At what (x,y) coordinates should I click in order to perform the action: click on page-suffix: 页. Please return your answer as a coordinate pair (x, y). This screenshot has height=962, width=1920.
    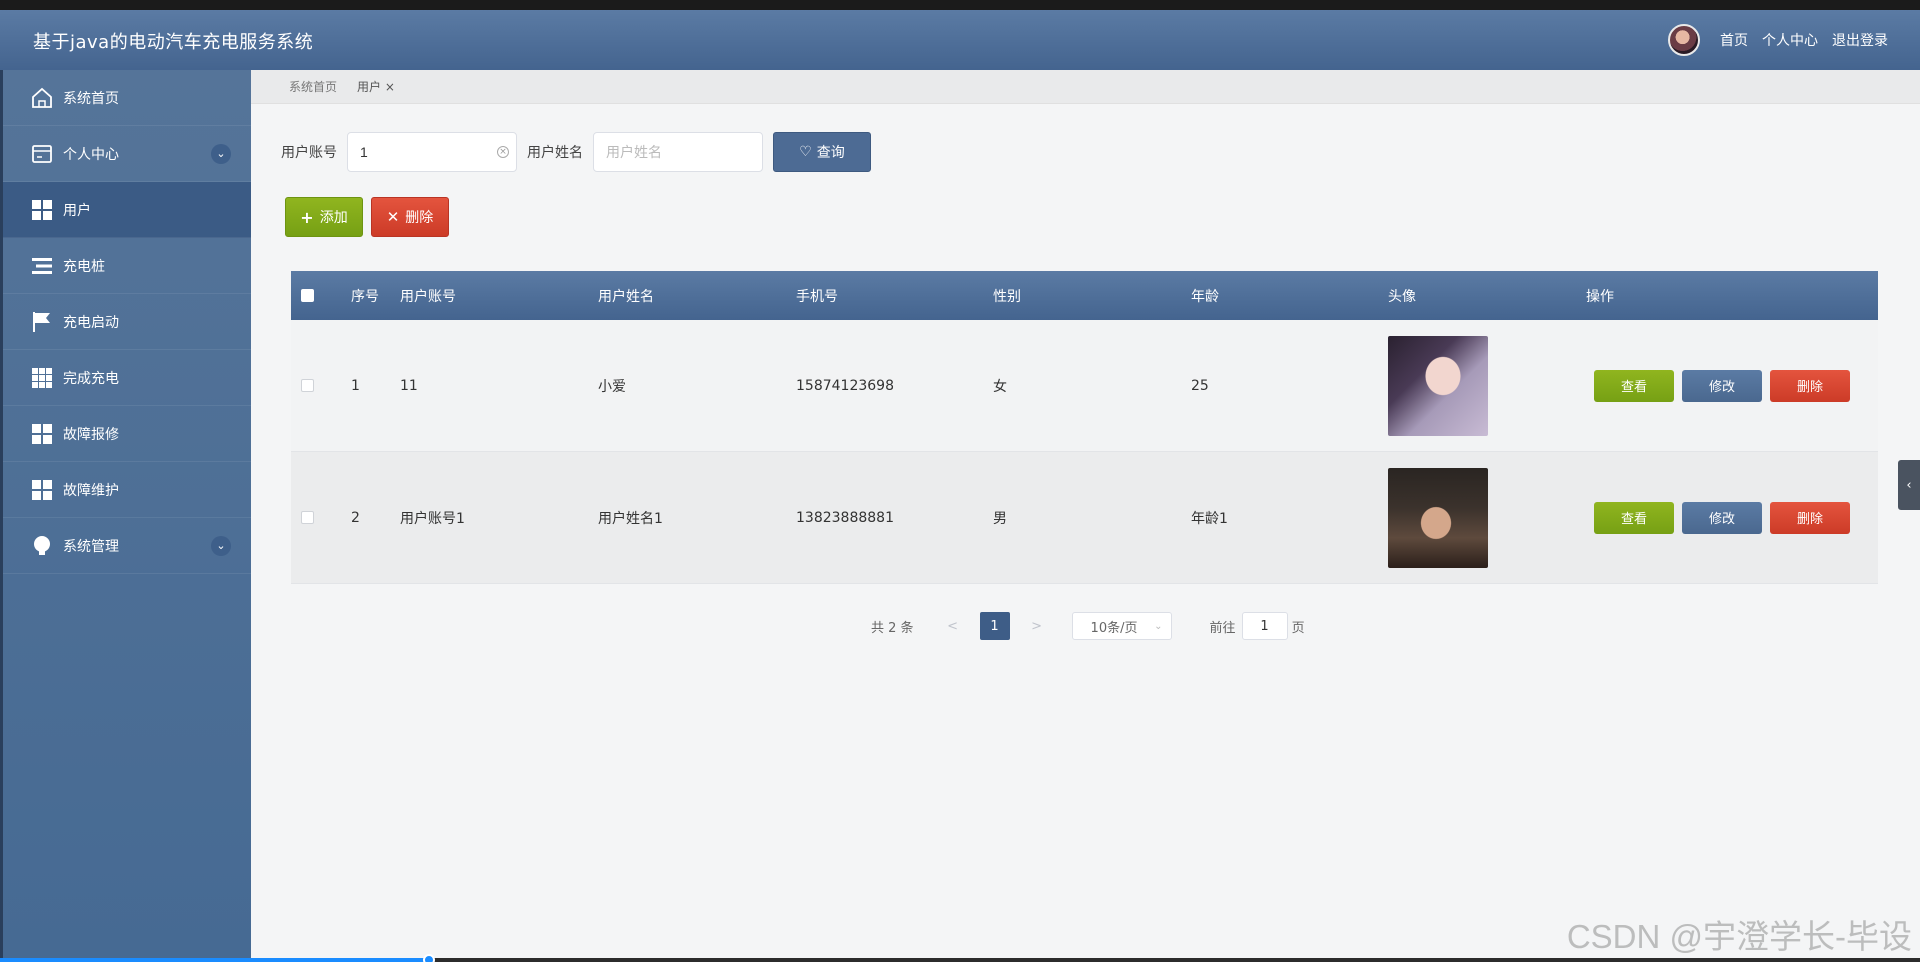
    Looking at the image, I should click on (1298, 628).